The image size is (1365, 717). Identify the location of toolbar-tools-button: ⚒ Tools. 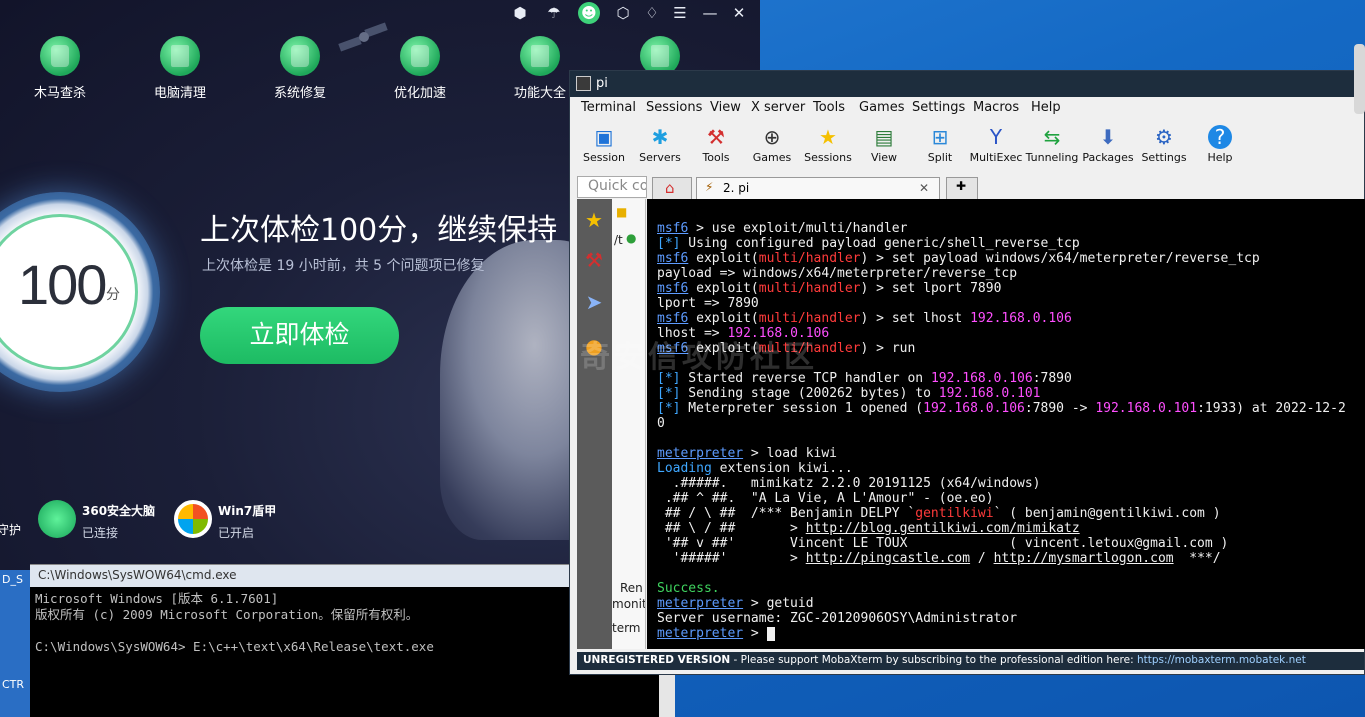
(716, 143).